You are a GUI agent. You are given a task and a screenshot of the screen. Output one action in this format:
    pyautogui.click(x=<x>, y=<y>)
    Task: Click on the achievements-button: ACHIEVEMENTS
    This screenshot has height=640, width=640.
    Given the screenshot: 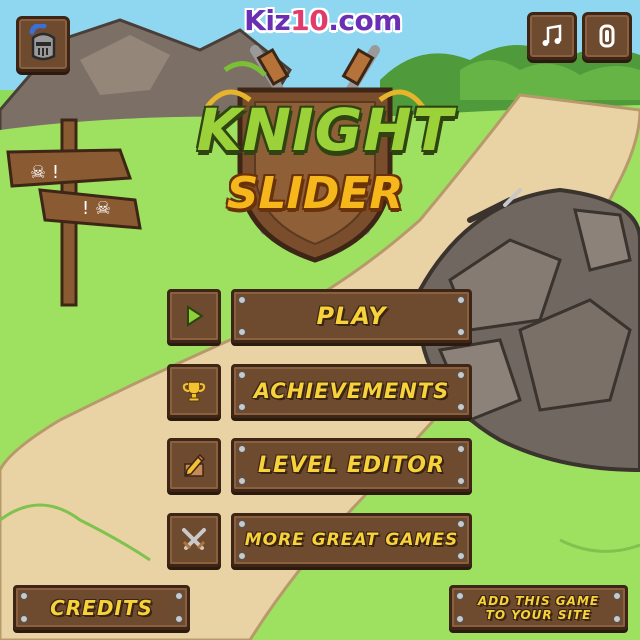 What is the action you would take?
    pyautogui.click(x=351, y=391)
    